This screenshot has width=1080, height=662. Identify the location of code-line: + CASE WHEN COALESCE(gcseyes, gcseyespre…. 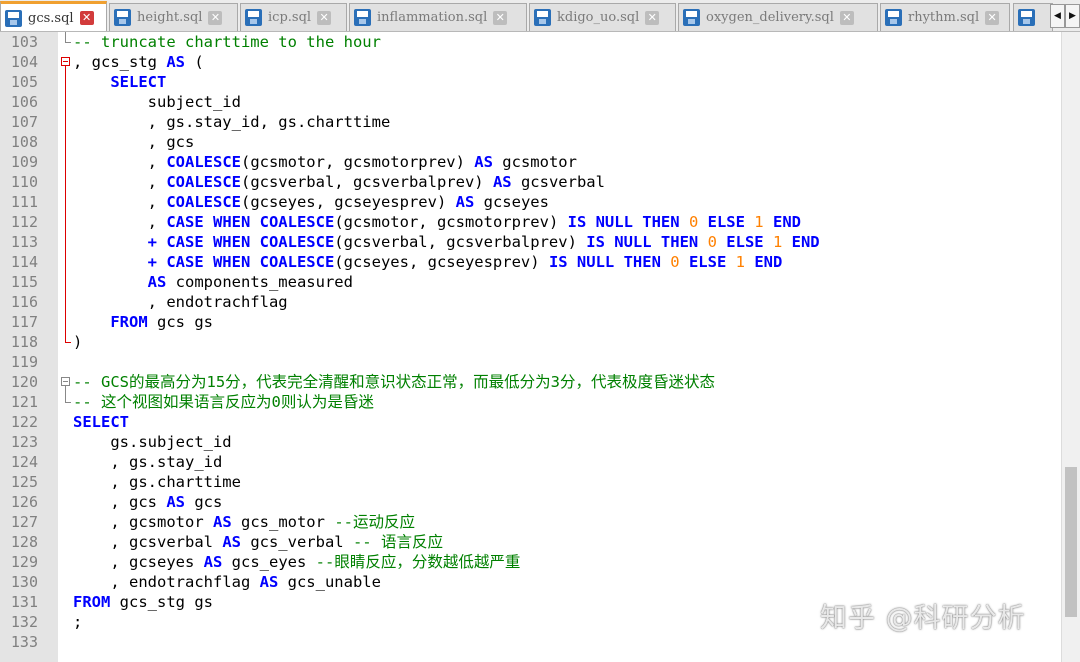
(428, 262).